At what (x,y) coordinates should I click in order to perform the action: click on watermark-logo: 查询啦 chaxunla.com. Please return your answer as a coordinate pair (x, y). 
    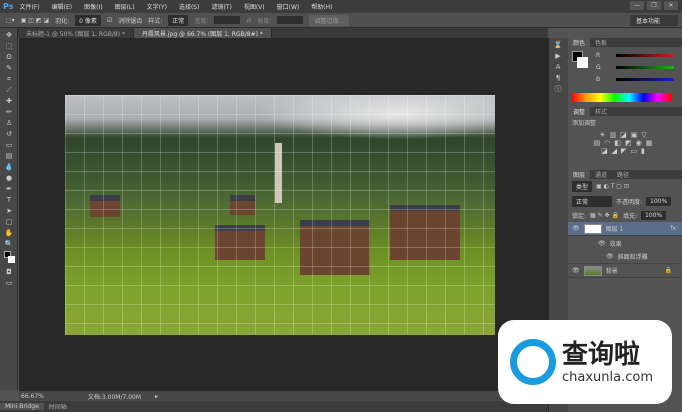
    Looking at the image, I should click on (585, 362).